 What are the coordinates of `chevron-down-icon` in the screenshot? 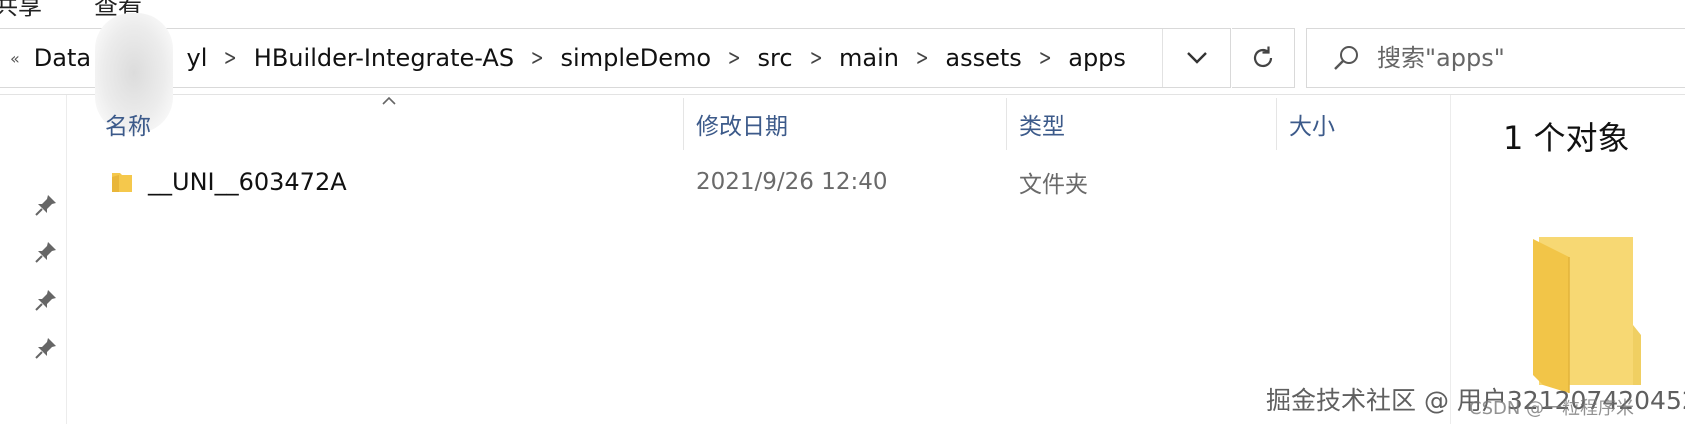 It's located at (1197, 58).